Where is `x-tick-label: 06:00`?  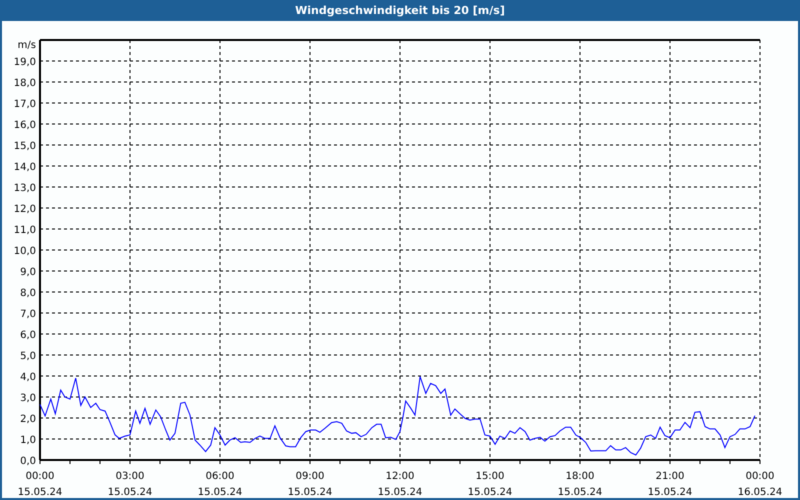 x-tick-label: 06:00 is located at coordinates (220, 476).